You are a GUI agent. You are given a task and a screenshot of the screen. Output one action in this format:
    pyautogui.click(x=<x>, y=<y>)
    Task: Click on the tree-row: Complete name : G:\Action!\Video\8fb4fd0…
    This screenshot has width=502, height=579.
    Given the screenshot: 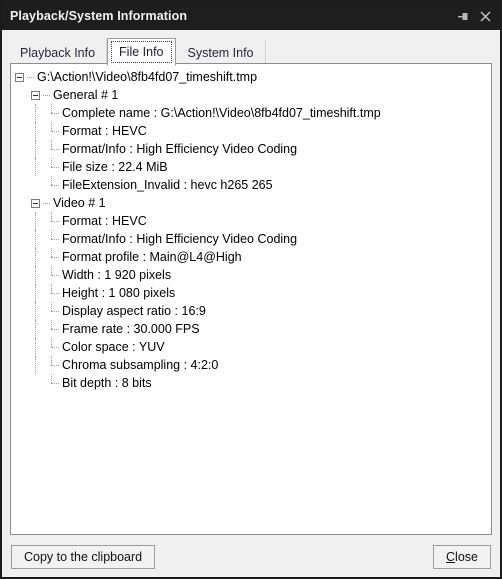 What is the action you would take?
    pyautogui.click(x=251, y=113)
    